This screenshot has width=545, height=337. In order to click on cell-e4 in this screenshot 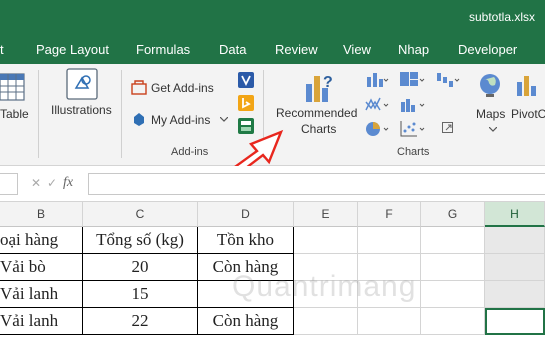, I will do `click(326, 321)`.